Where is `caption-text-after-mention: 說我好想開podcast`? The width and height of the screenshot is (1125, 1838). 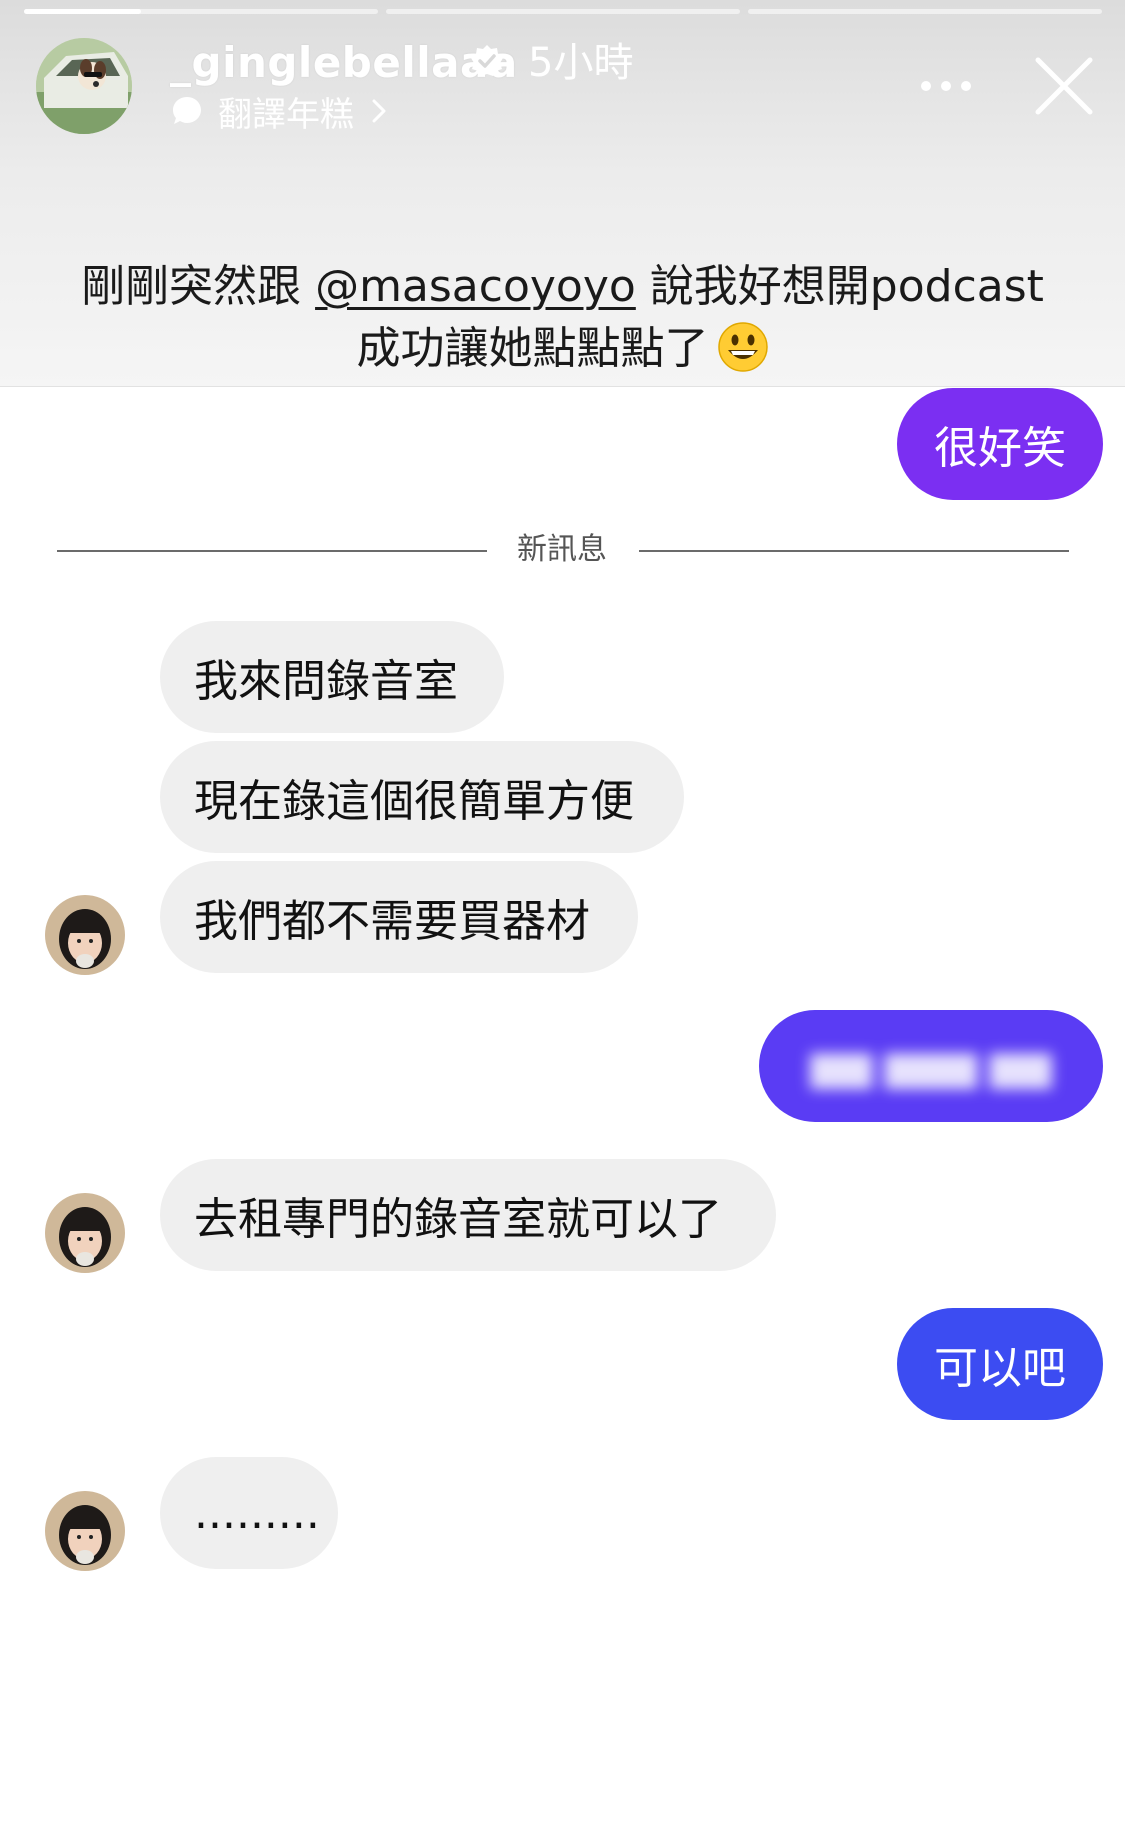 caption-text-after-mention: 說我好想開podcast is located at coordinates (846, 286).